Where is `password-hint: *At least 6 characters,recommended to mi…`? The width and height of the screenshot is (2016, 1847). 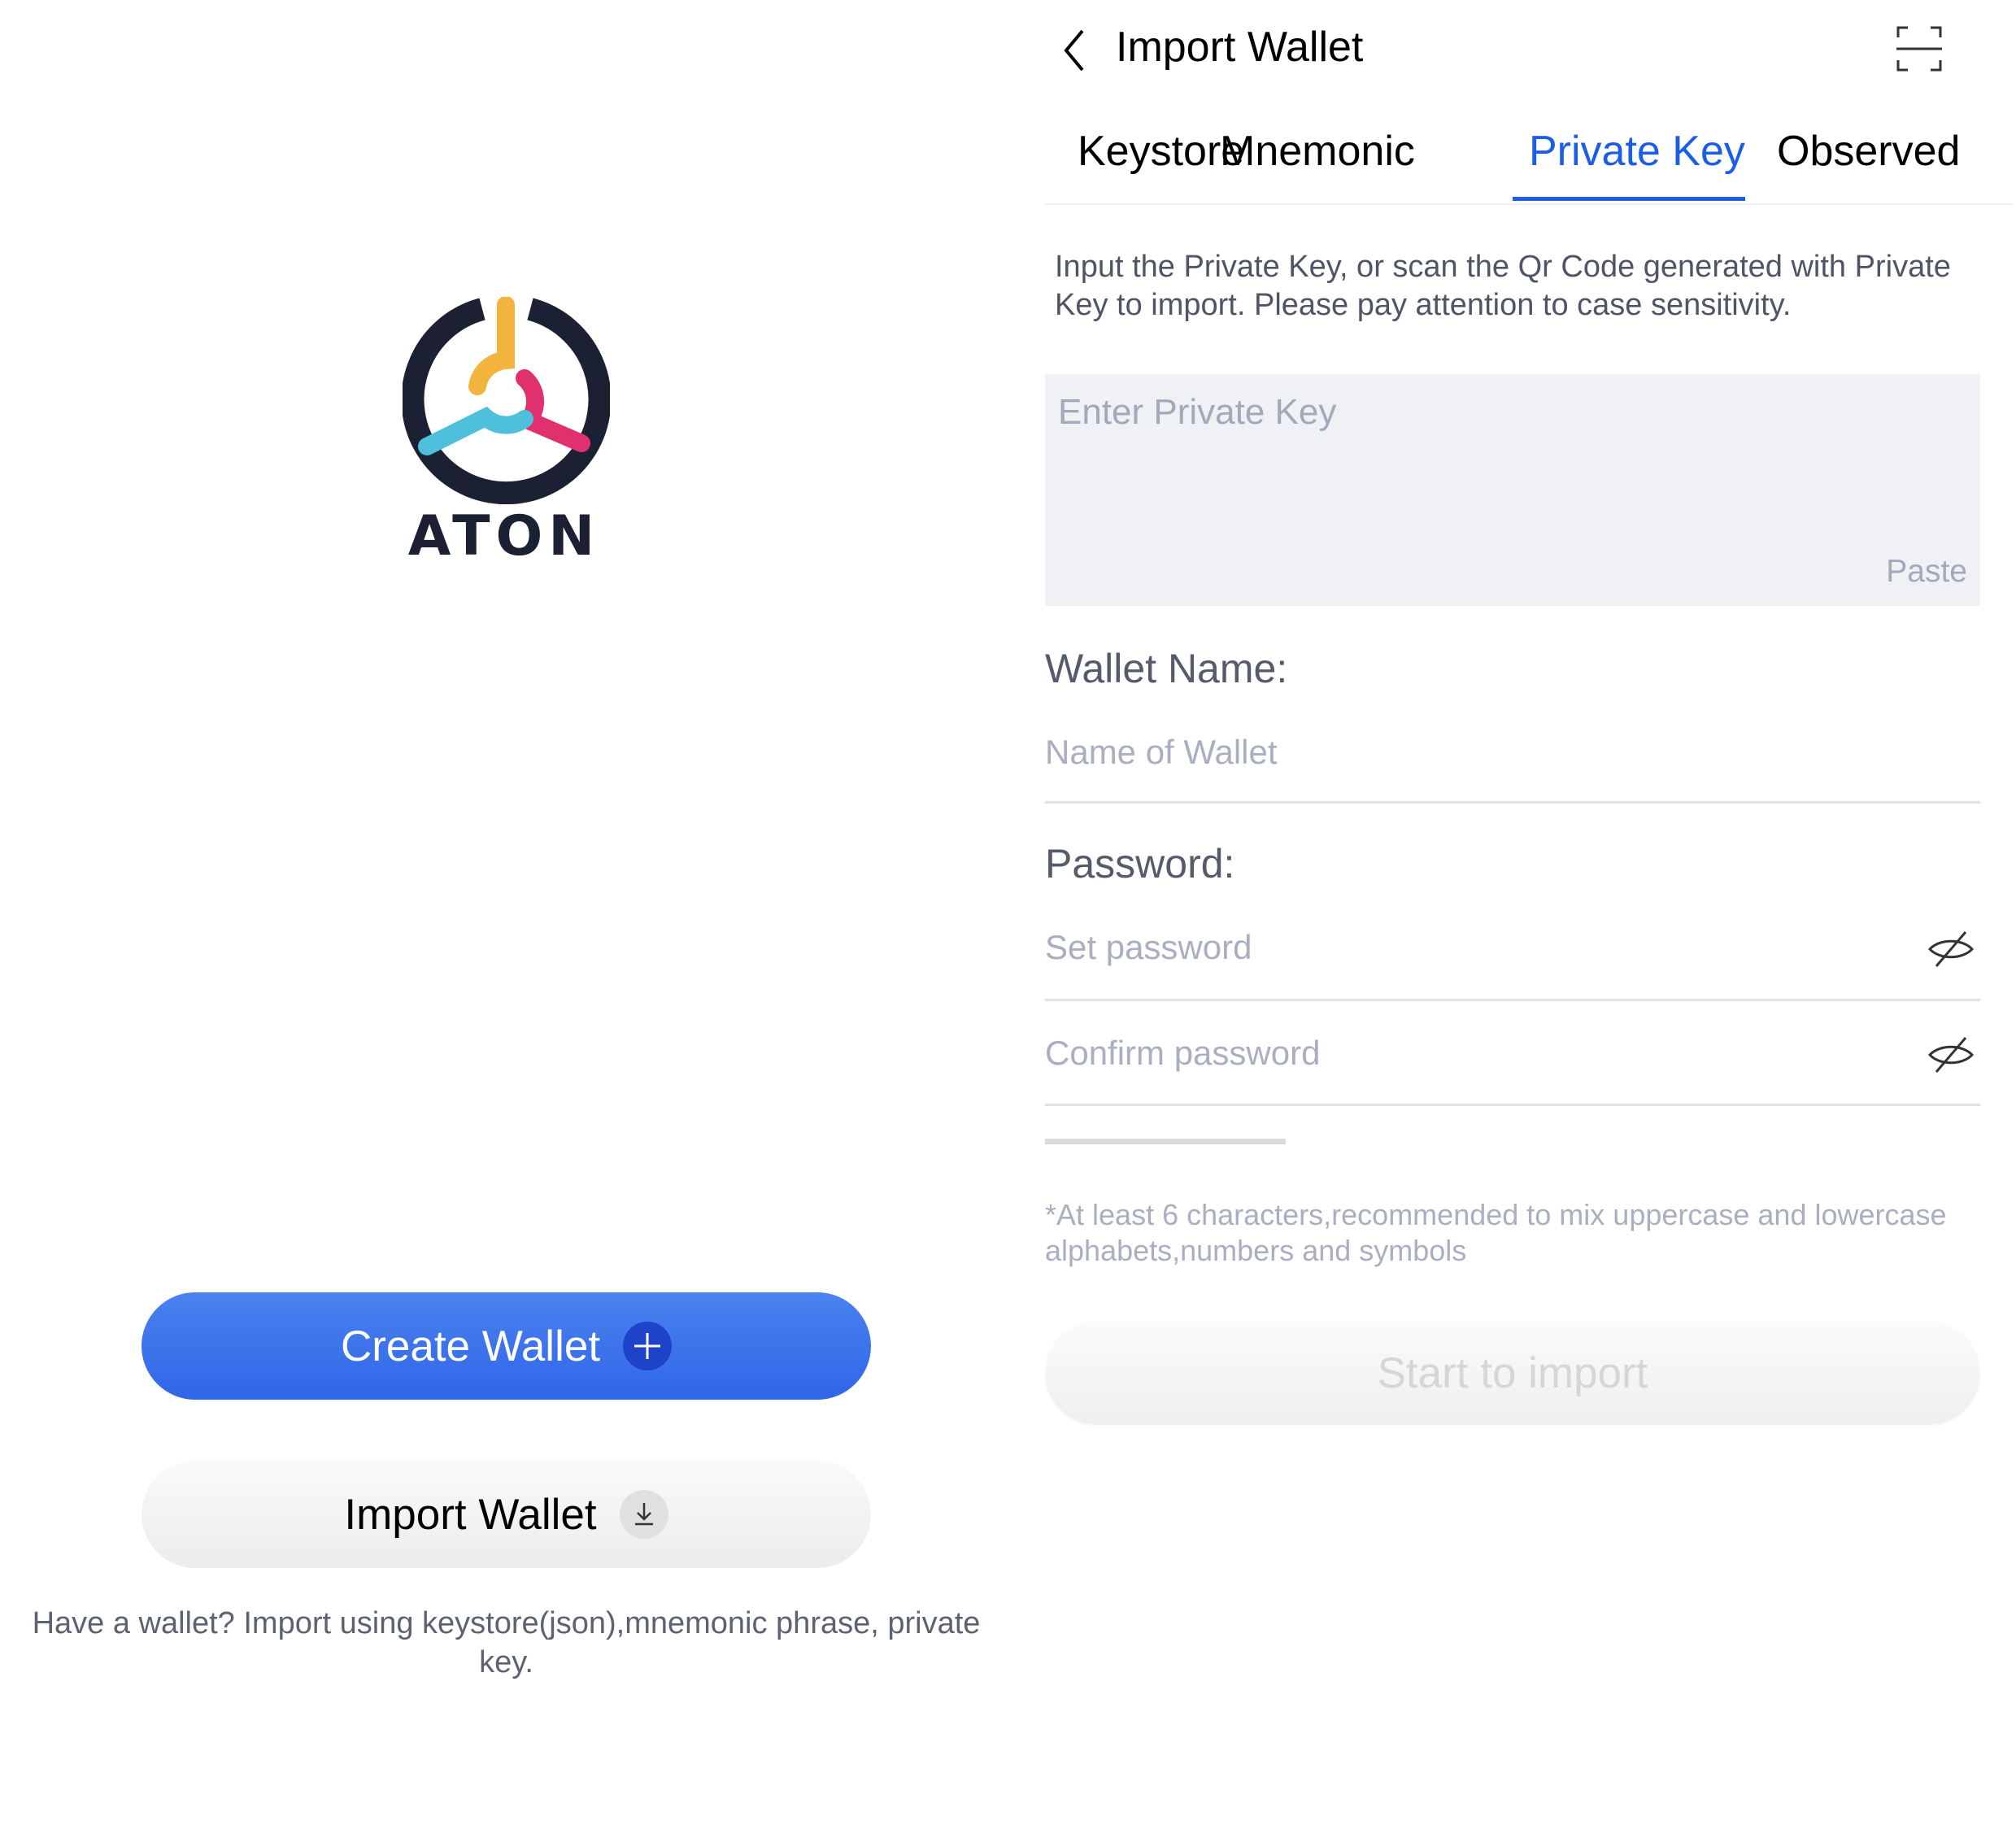 password-hint: *At least 6 characters,recommended to mi… is located at coordinates (1496, 1232).